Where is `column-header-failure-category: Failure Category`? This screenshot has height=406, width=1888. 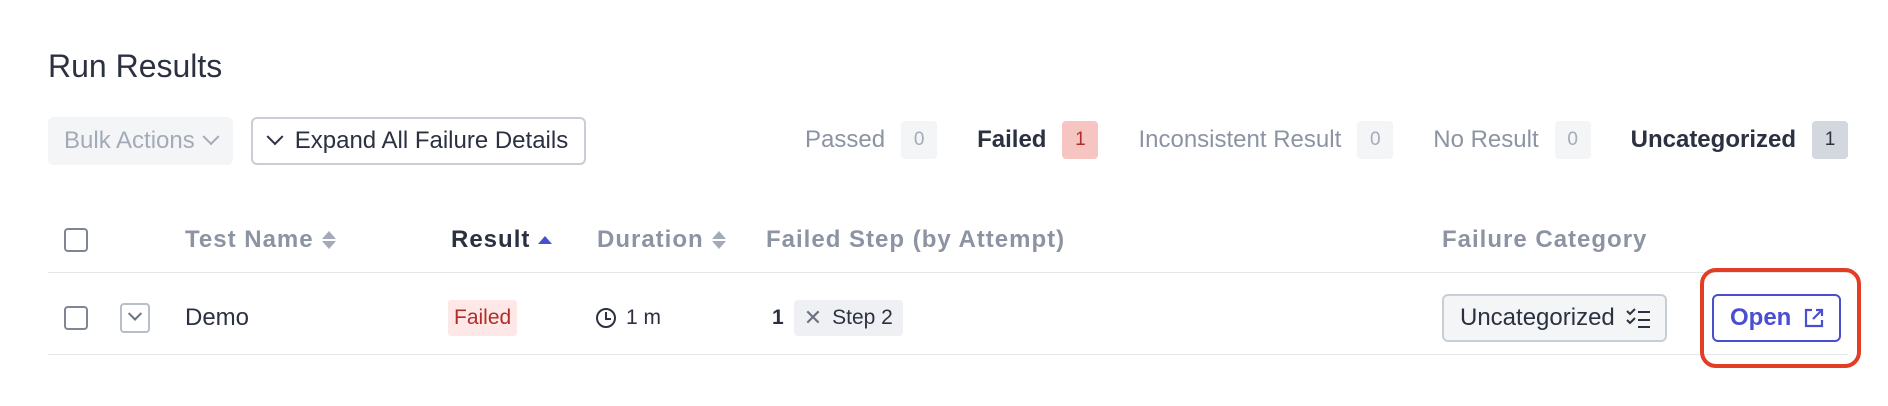
column-header-failure-category: Failure Category is located at coordinates (1544, 240).